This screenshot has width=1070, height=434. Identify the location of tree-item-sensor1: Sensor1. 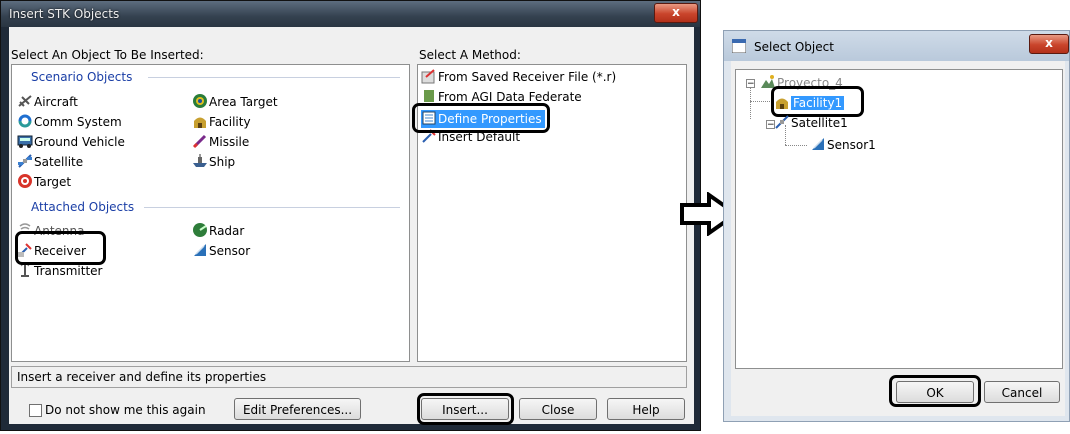
(843, 145).